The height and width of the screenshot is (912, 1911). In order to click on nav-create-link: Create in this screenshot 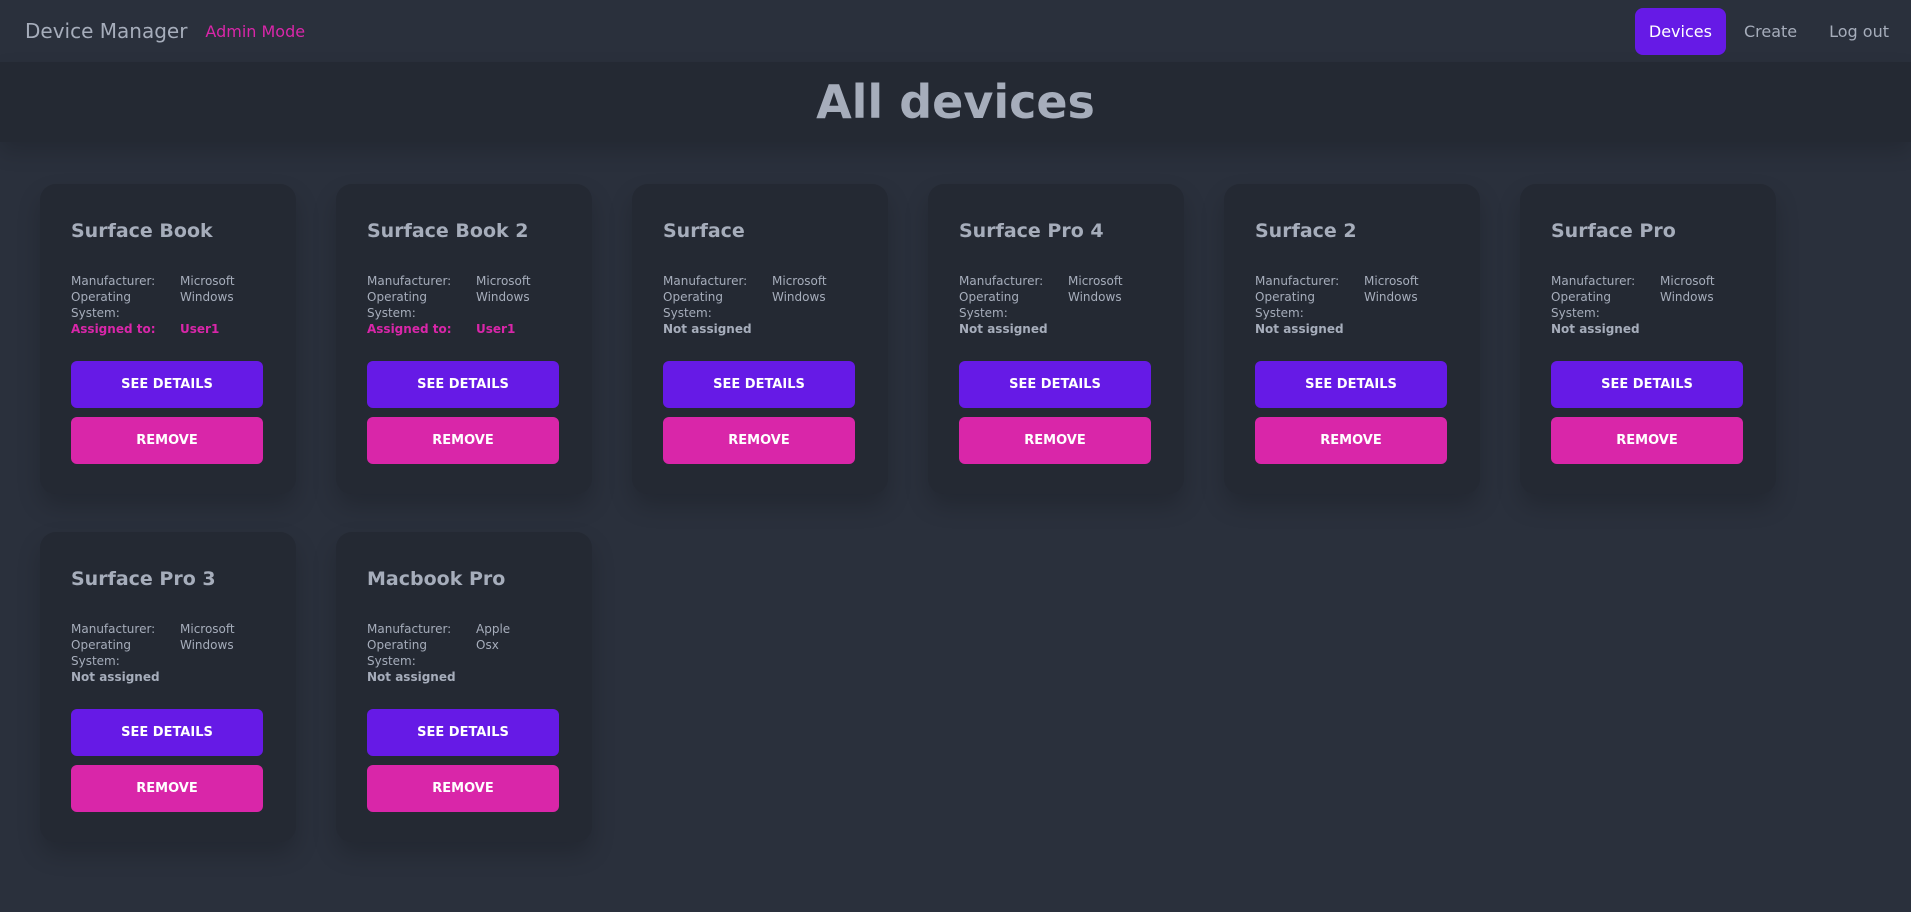, I will do `click(1770, 31)`.